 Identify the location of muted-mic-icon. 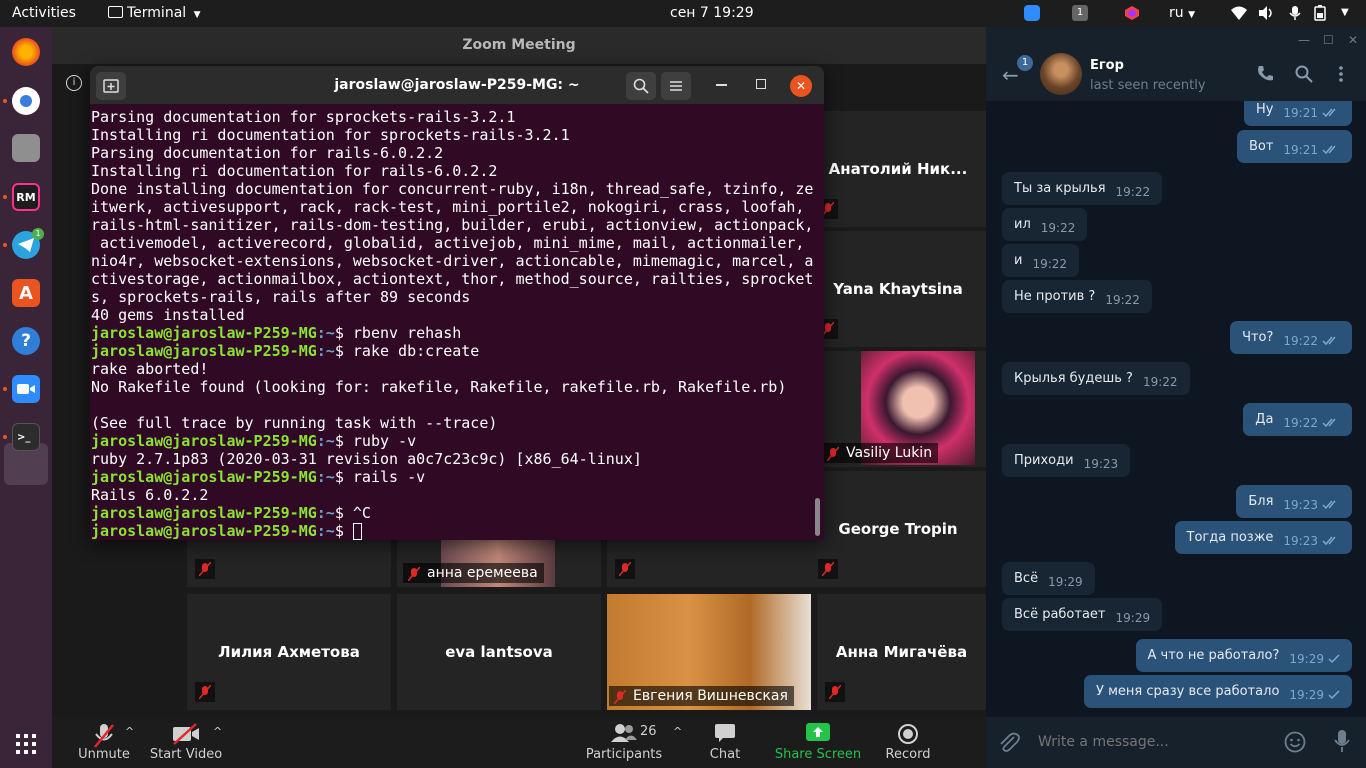
(205, 692).